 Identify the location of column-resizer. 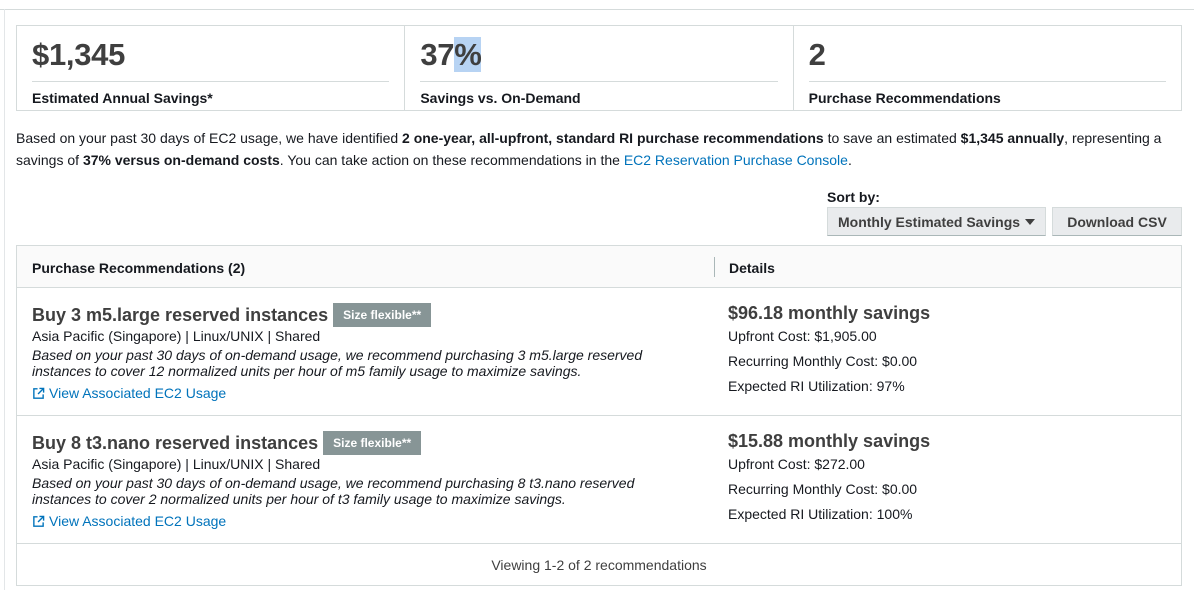
(714, 267).